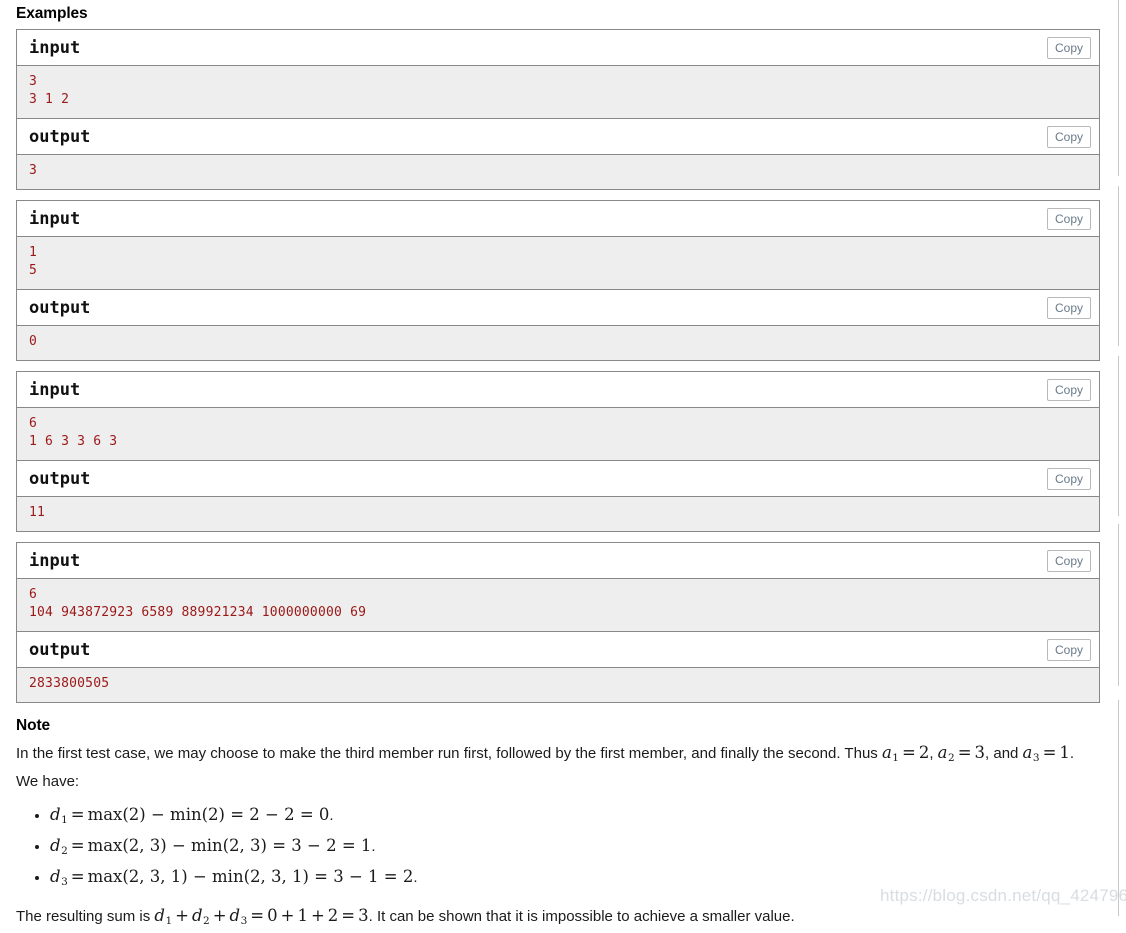 This screenshot has width=1126, height=933. Describe the element at coordinates (558, 92) in the screenshot. I see `input-body-1: 3 3 1 2` at that location.